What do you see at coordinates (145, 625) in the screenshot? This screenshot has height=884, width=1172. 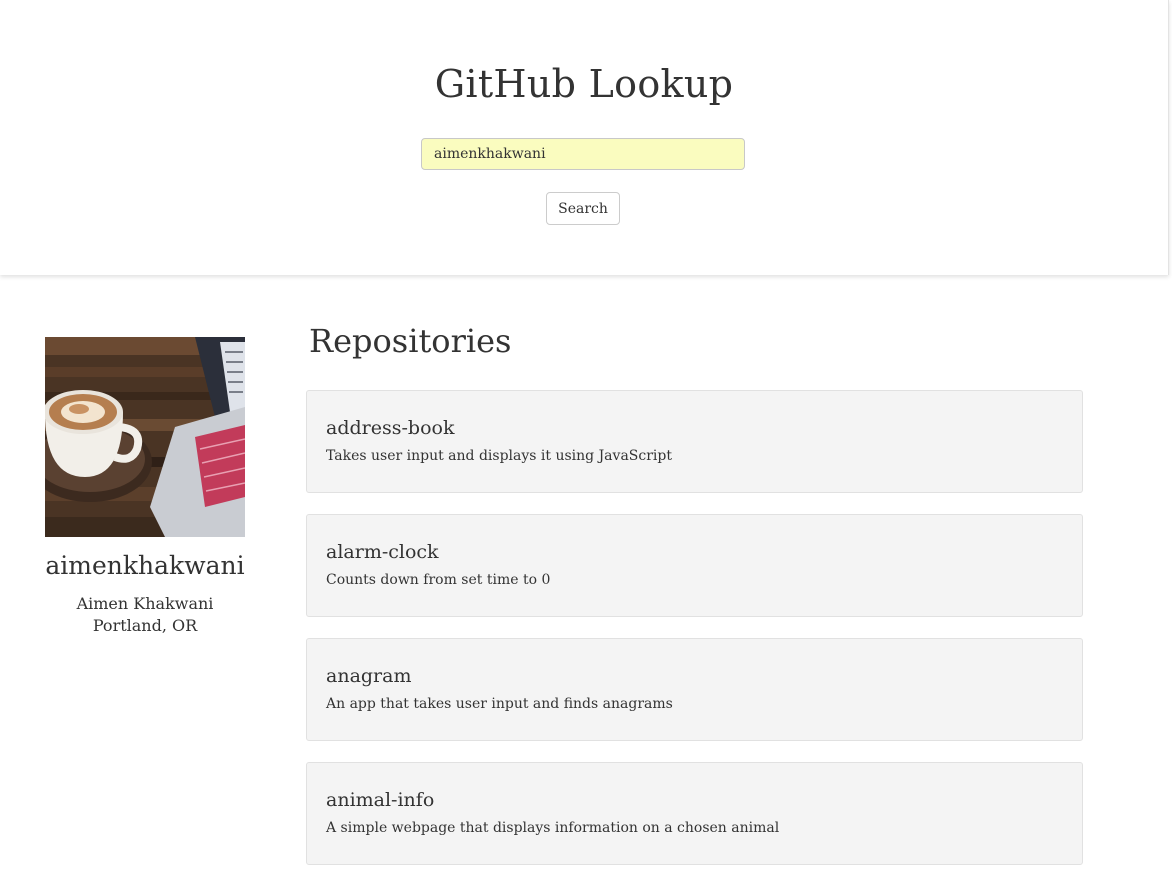 I see `profile-location: Portland, OR` at bounding box center [145, 625].